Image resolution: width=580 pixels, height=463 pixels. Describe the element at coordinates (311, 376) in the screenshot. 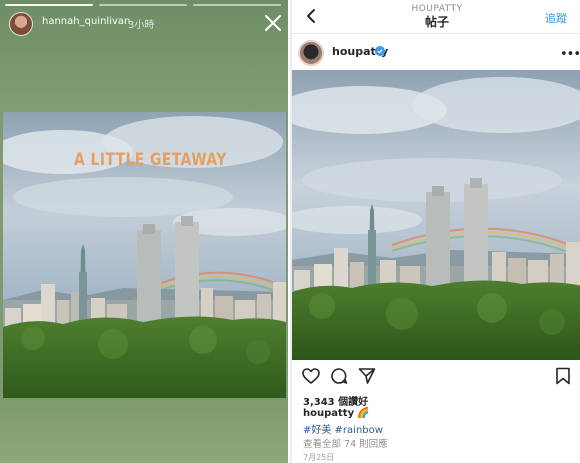

I see `heart-icon` at that location.